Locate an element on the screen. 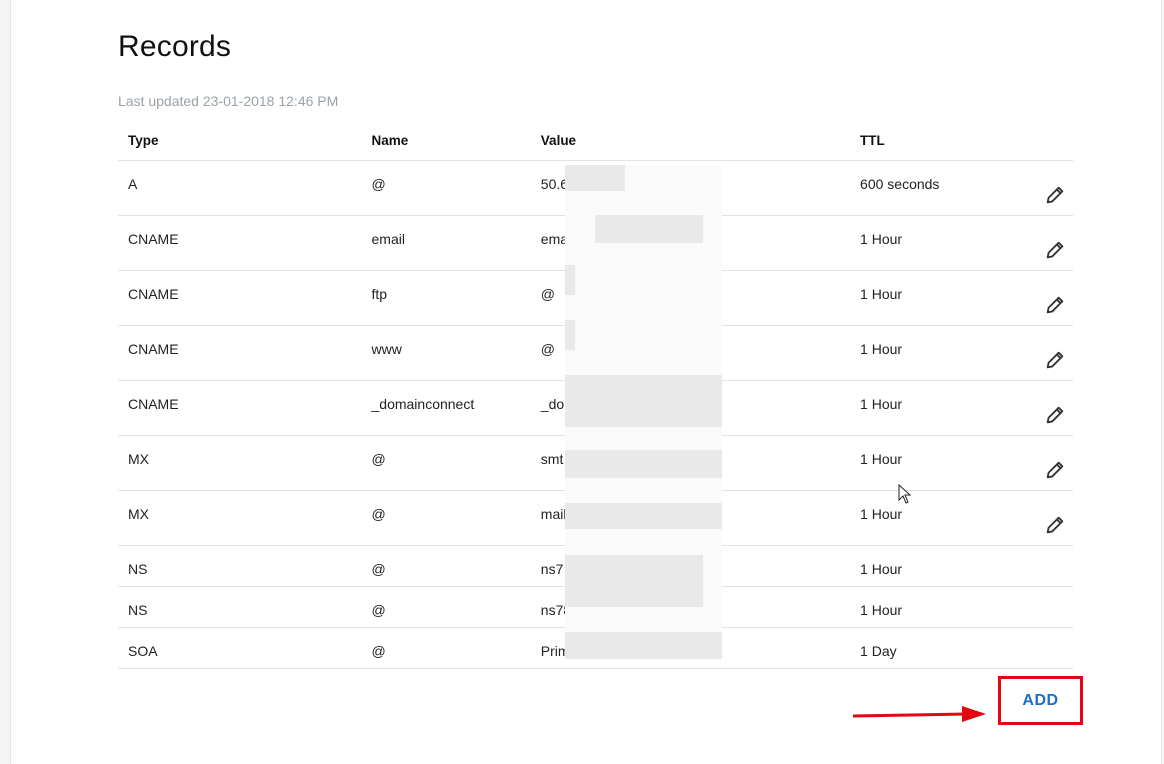  record-type: A is located at coordinates (240, 188).